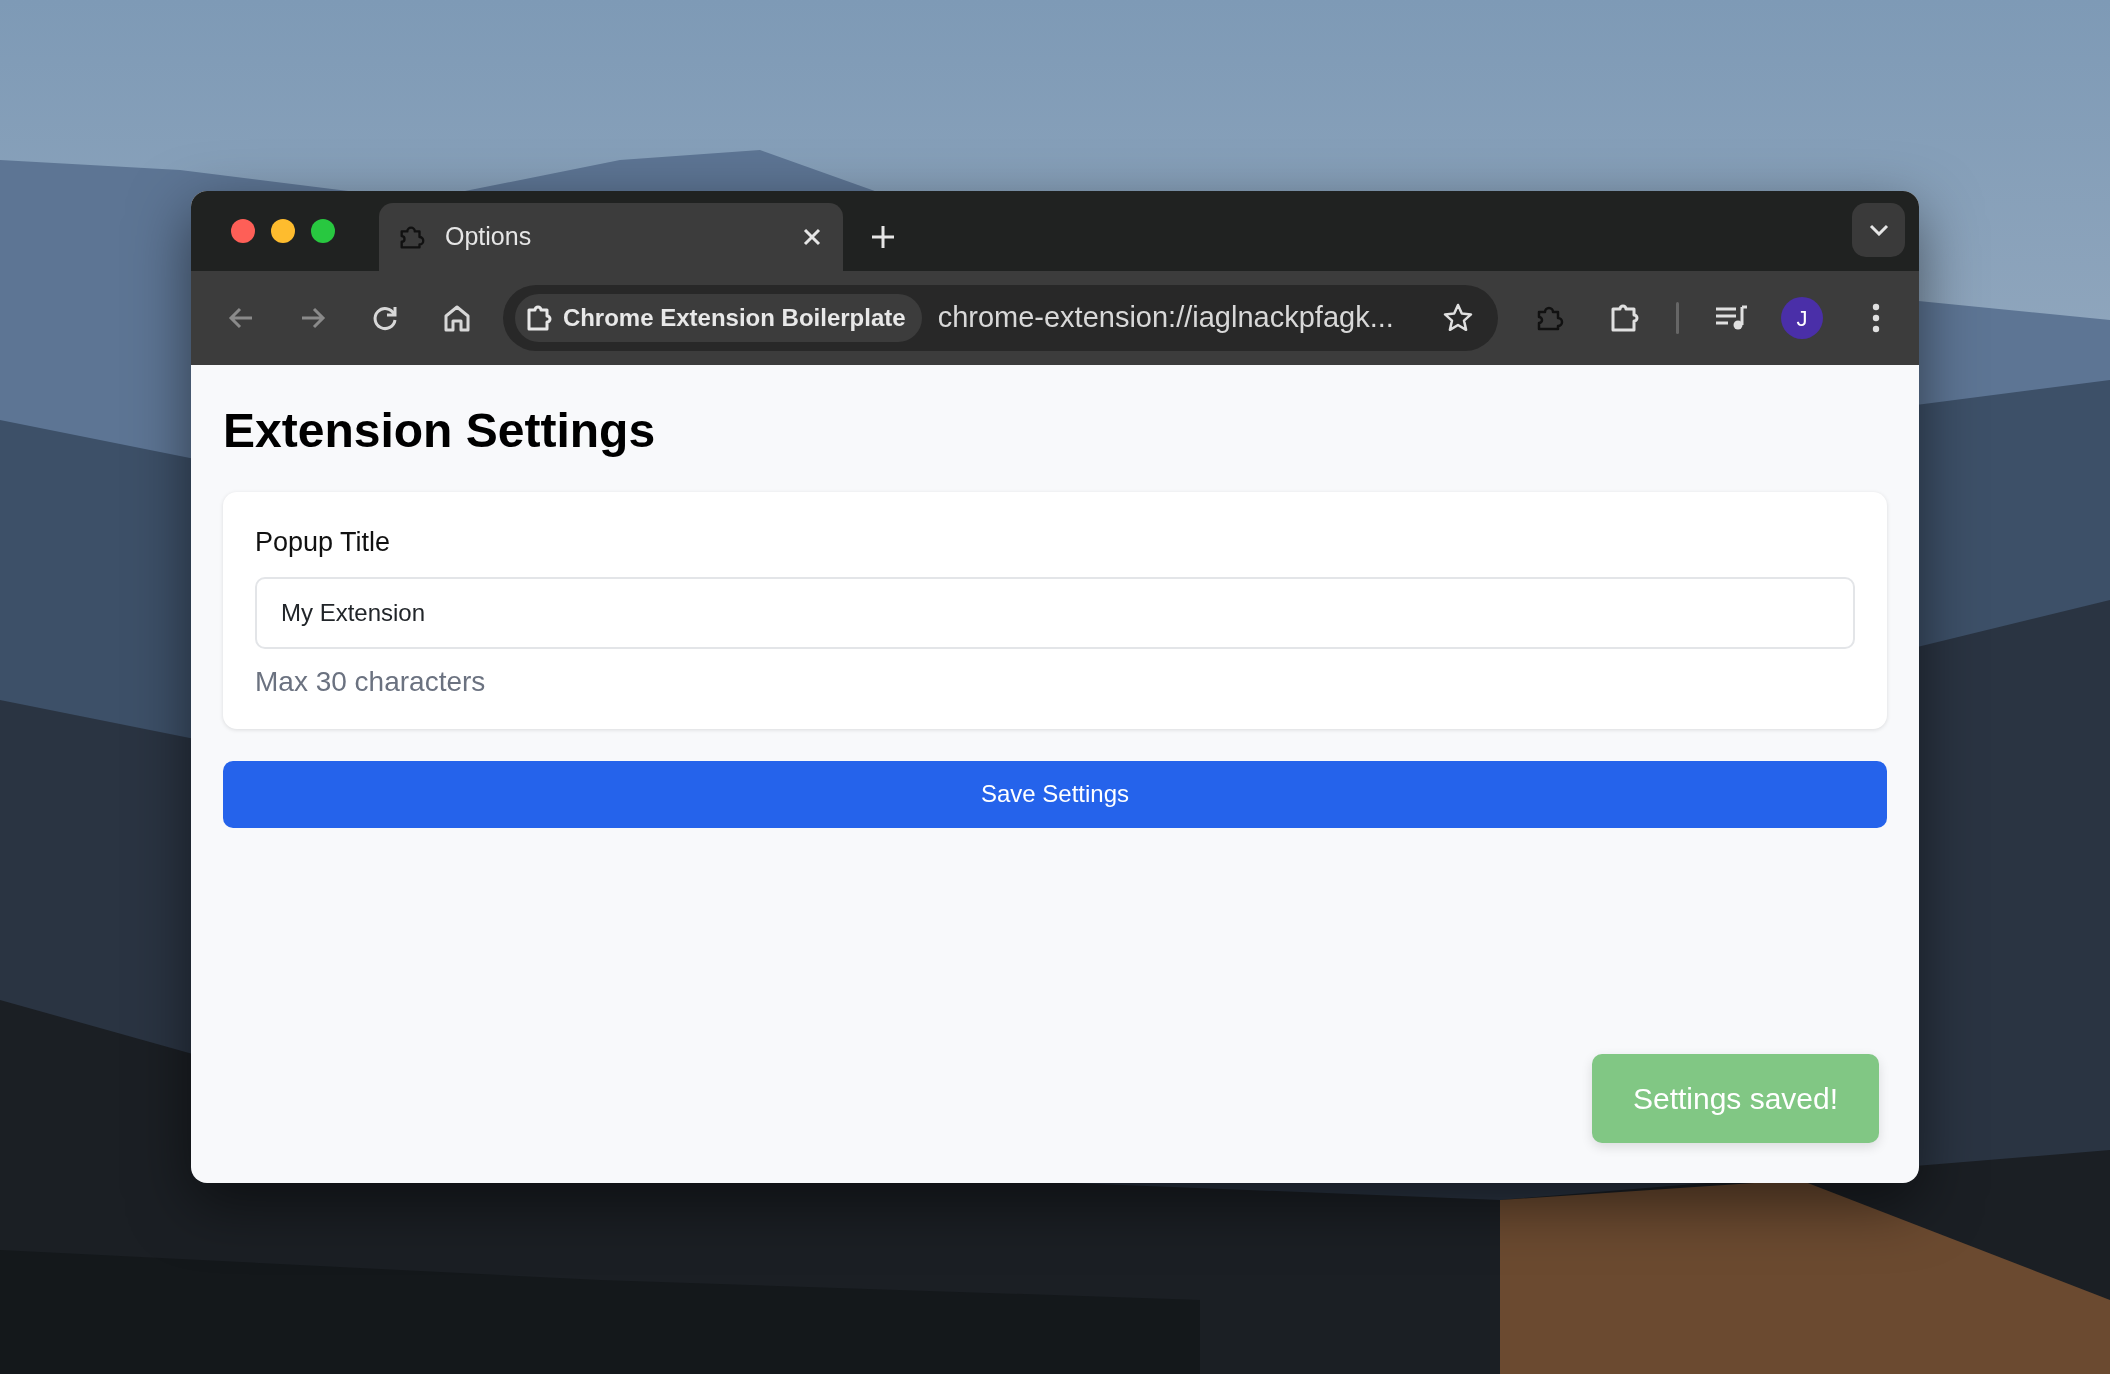 This screenshot has height=1374, width=2110. What do you see at coordinates (283, 231) in the screenshot?
I see `minimize-window-button` at bounding box center [283, 231].